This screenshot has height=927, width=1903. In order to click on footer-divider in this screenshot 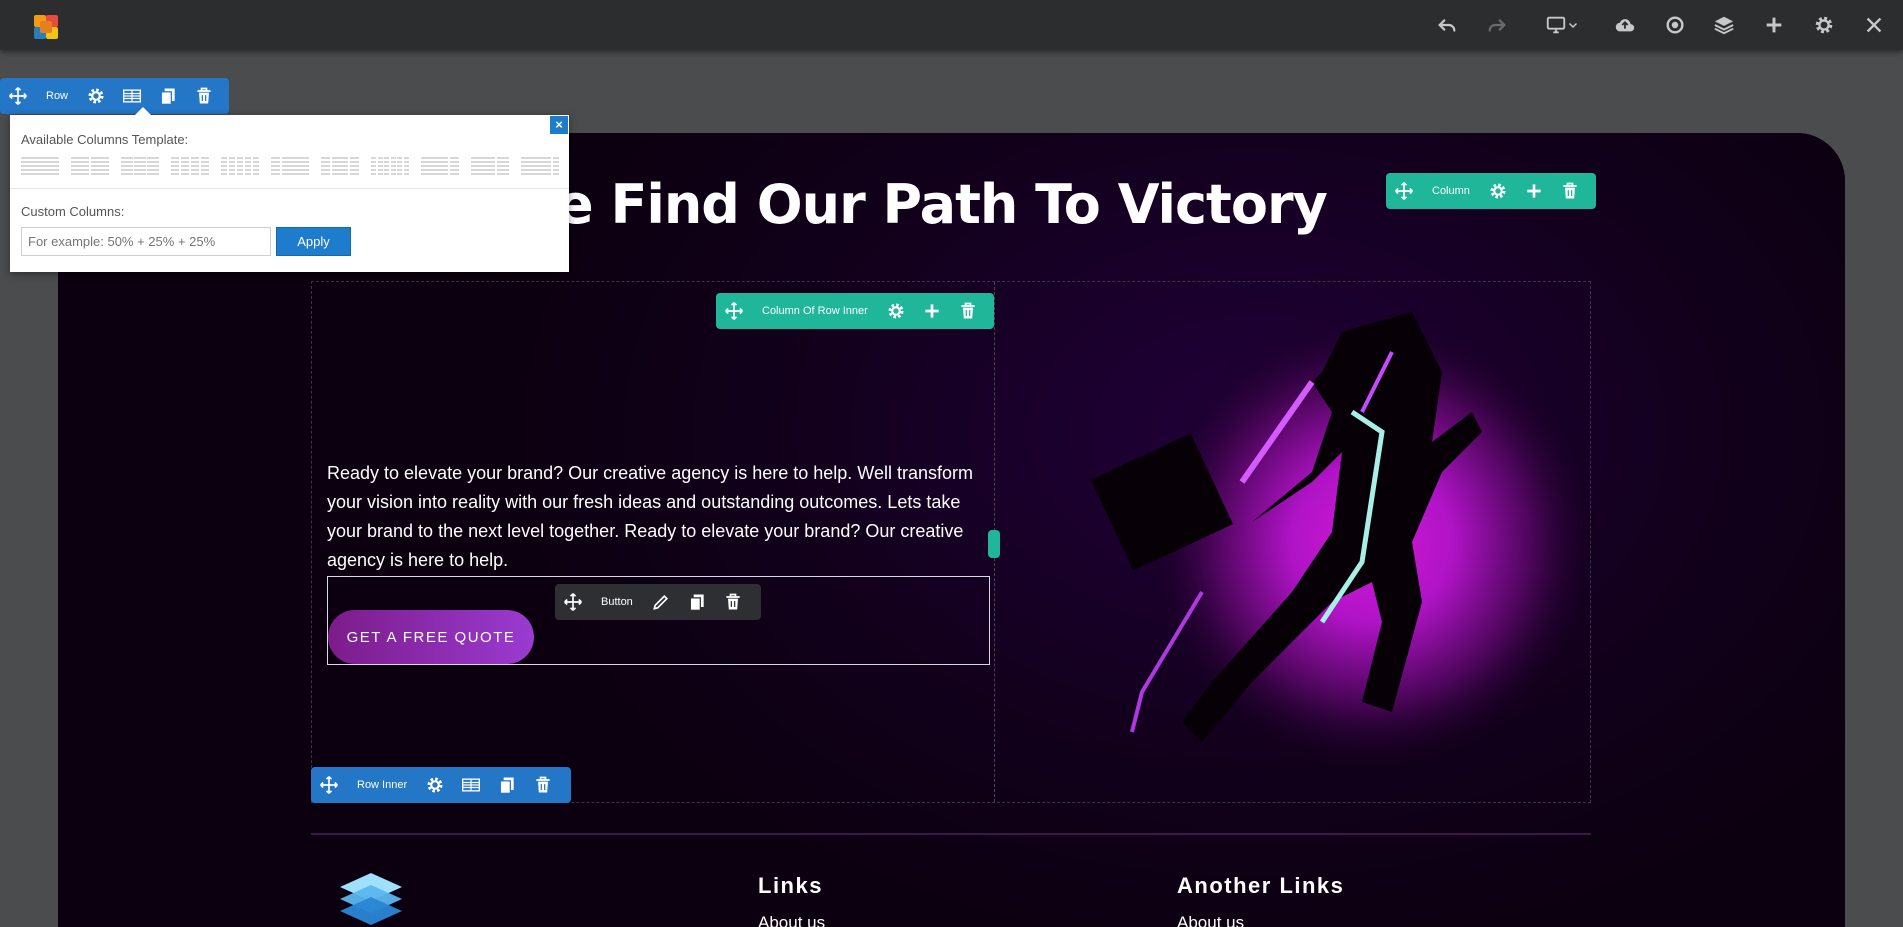, I will do `click(951, 834)`.